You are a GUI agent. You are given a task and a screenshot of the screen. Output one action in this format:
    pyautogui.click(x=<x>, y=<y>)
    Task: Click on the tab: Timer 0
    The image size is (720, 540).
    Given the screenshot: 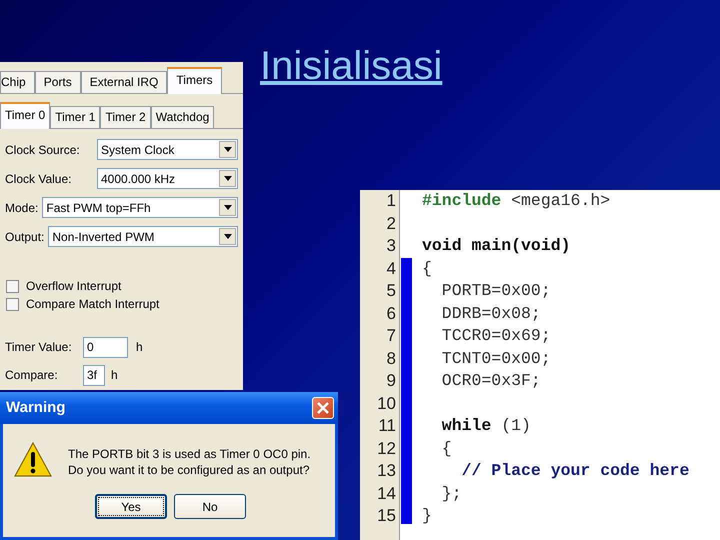 What is the action you would take?
    pyautogui.click(x=25, y=115)
    